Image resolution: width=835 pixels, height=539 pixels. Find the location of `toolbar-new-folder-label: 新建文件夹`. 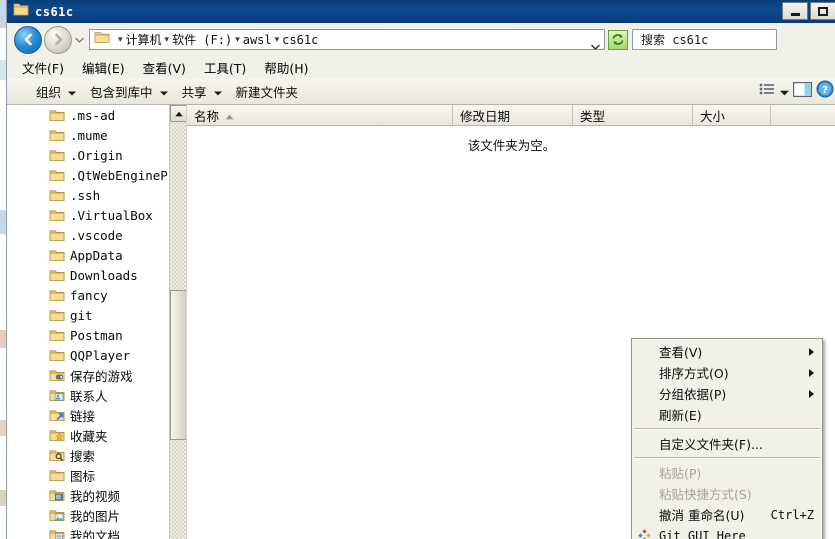

toolbar-new-folder-label: 新建文件夹 is located at coordinates (267, 92).